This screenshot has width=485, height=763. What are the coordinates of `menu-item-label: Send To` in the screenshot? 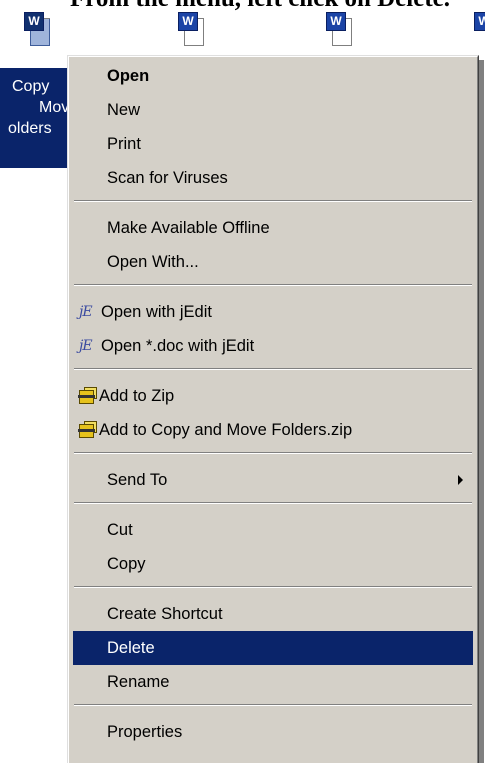 It's located at (137, 480).